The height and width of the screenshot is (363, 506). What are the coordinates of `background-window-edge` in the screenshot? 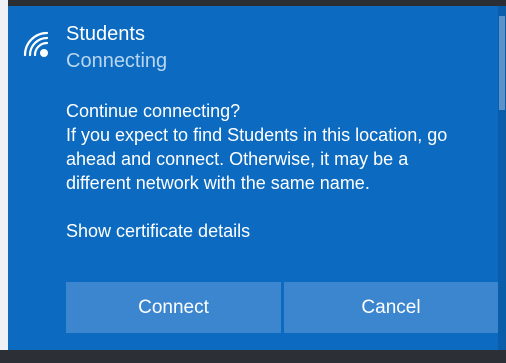 It's located at (4, 181).